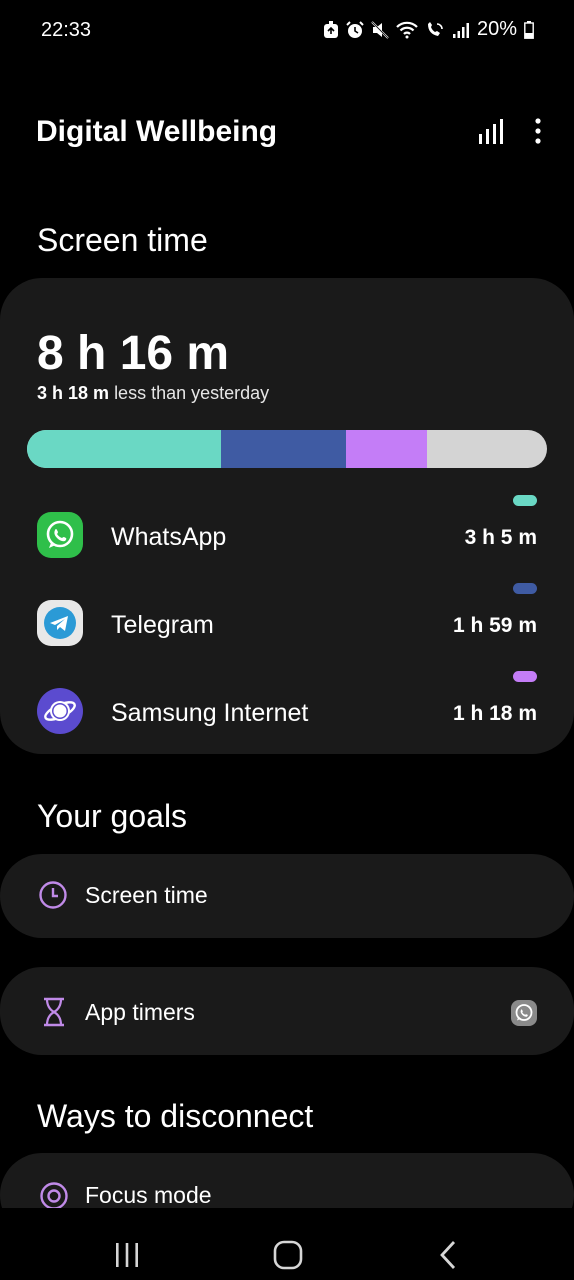 This screenshot has width=574, height=1280. I want to click on home-button, so click(288, 1242).